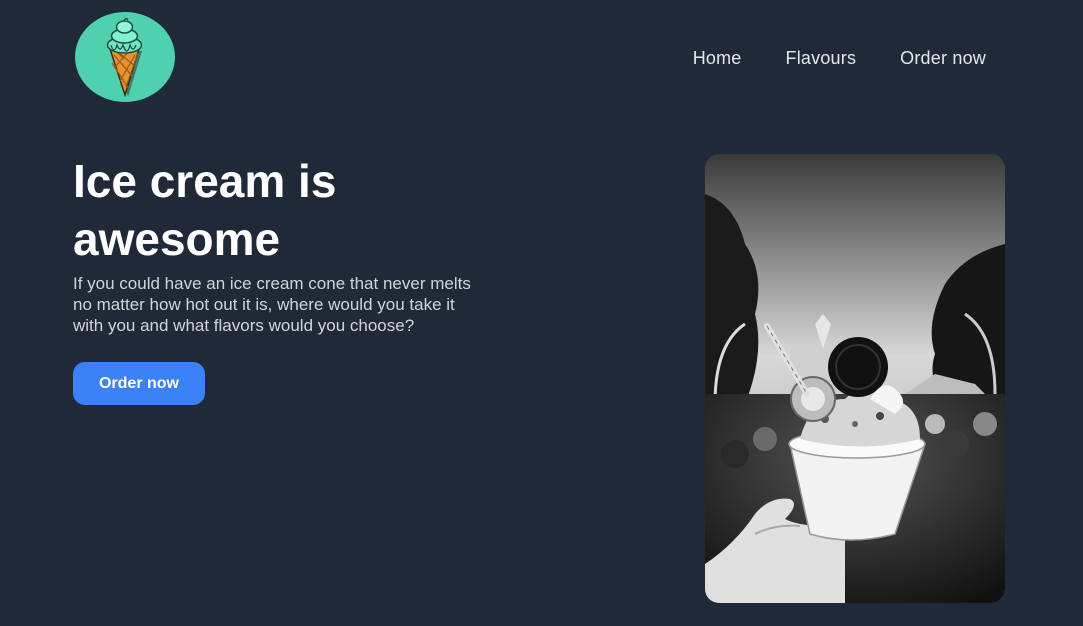 This screenshot has width=1083, height=626. What do you see at coordinates (717, 58) in the screenshot?
I see `nav-home-link: Home` at bounding box center [717, 58].